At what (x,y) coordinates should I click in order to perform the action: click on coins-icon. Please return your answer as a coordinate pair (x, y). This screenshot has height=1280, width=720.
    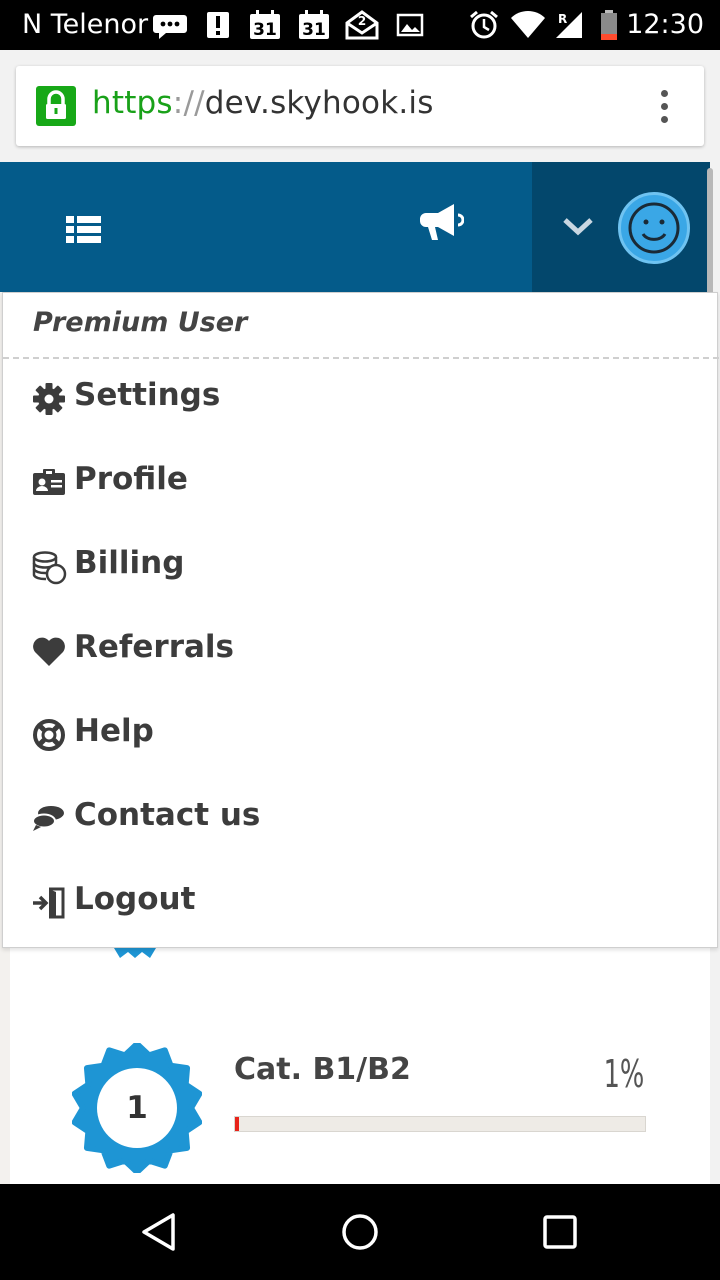
    Looking at the image, I should click on (49, 568).